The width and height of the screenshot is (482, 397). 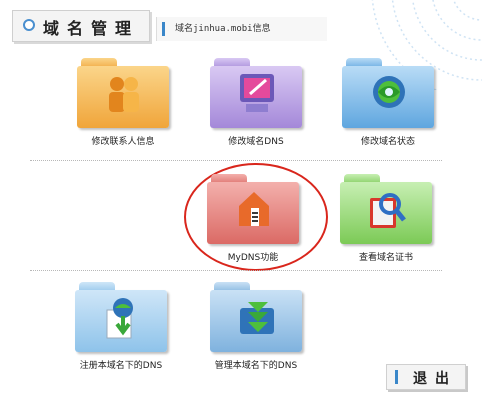 What do you see at coordinates (223, 29) in the screenshot?
I see `domain-info-text: 域名jinhua.mobi信息` at bounding box center [223, 29].